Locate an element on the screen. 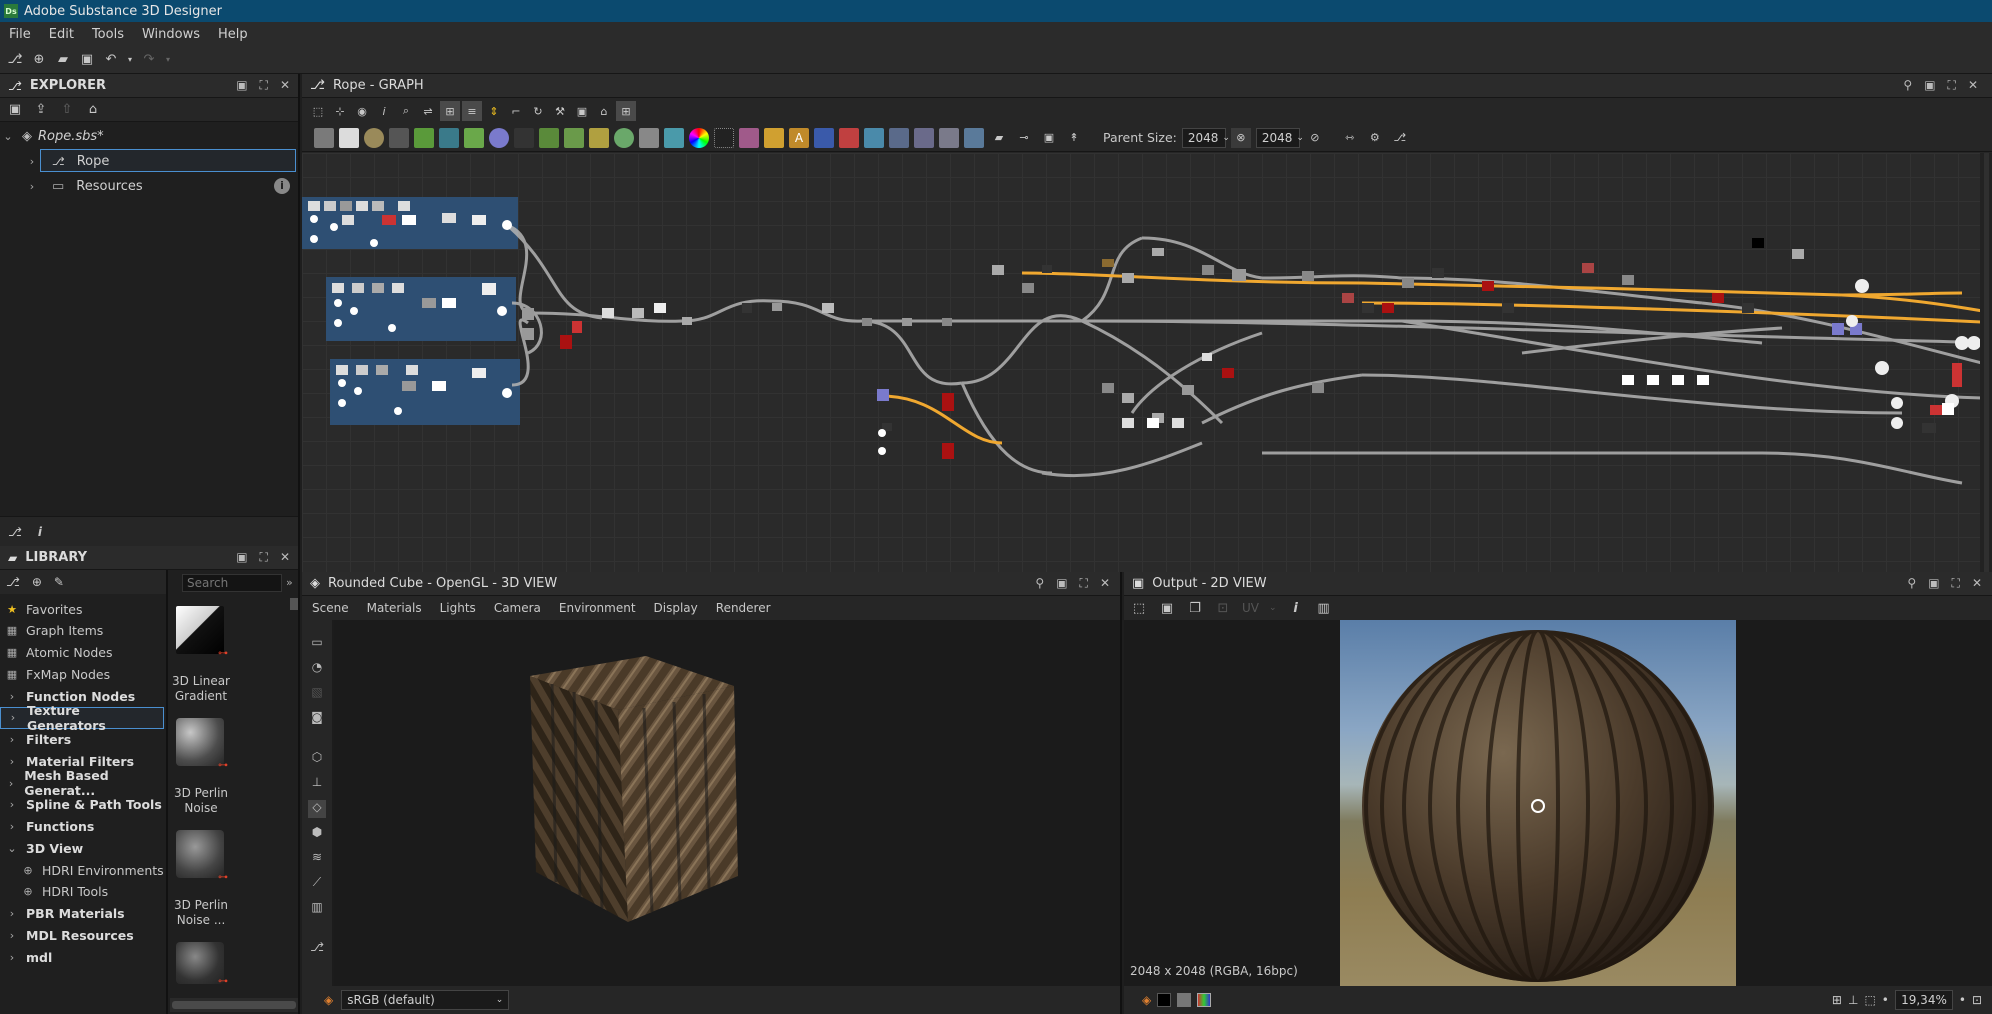  show-timing-icon: ⇿ is located at coordinates (1350, 138).